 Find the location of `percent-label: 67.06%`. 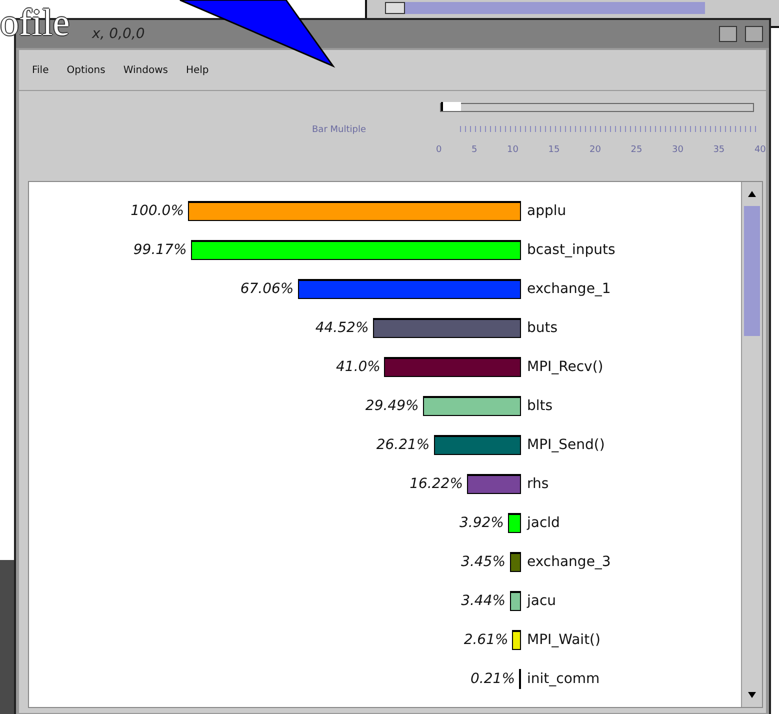

percent-label: 67.06% is located at coordinates (267, 289).